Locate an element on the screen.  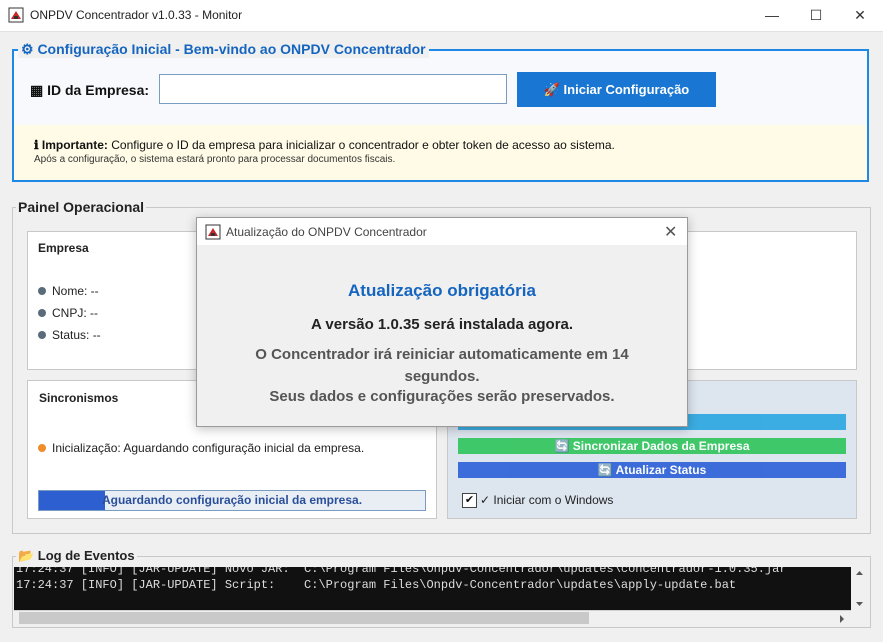
sync-box-title: Sincronismos is located at coordinates (79, 398).